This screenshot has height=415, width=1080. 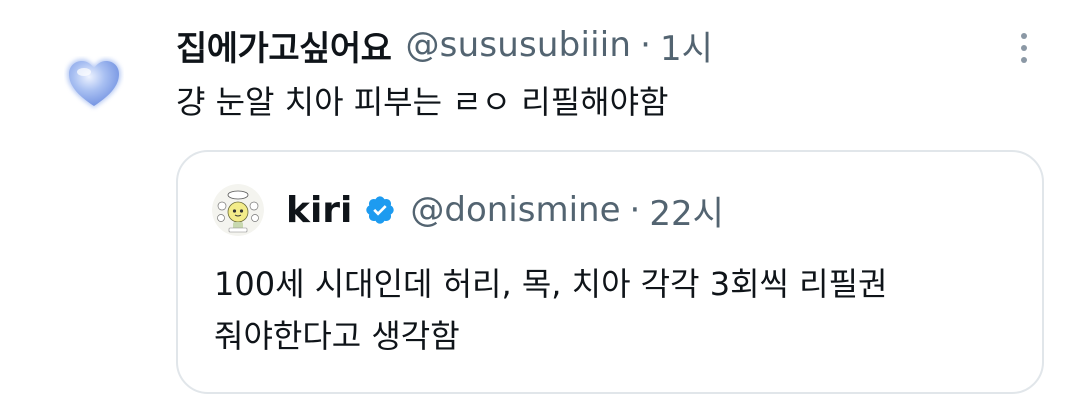 What do you see at coordinates (284, 45) in the screenshot?
I see `display-name: 집에가고싶어요` at bounding box center [284, 45].